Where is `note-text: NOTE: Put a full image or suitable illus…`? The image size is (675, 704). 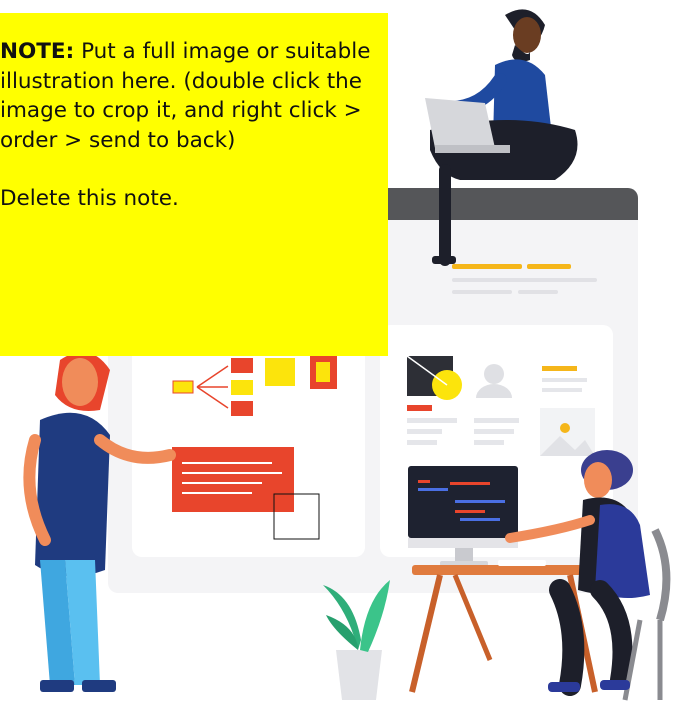
note-text: NOTE: Put a full image or suitable illus… is located at coordinates (189, 96).